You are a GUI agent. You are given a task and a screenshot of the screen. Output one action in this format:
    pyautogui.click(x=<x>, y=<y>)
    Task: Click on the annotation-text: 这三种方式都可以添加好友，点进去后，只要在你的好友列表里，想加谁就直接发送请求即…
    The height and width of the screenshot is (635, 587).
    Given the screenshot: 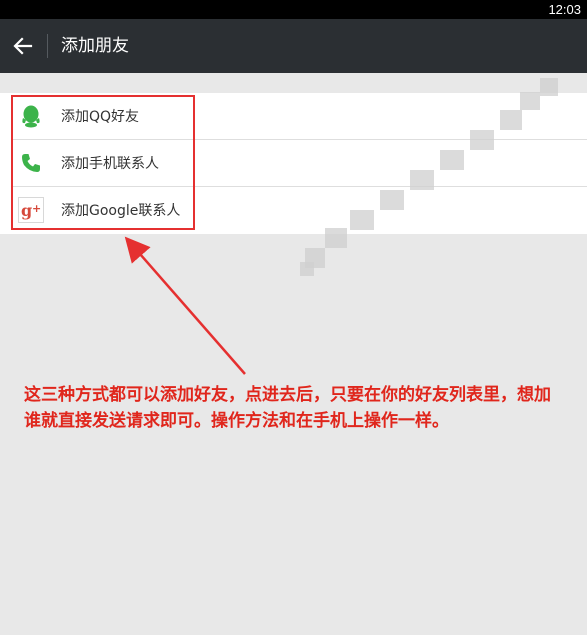 What is the action you would take?
    pyautogui.click(x=287, y=408)
    